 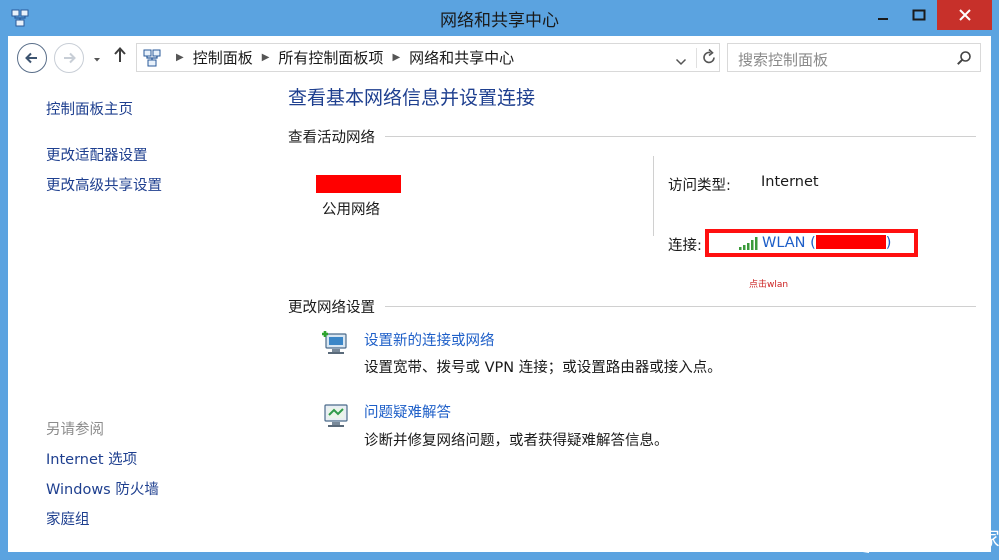 I want to click on setup-new-connection-link: 设置新的连接或网络, so click(x=429, y=339).